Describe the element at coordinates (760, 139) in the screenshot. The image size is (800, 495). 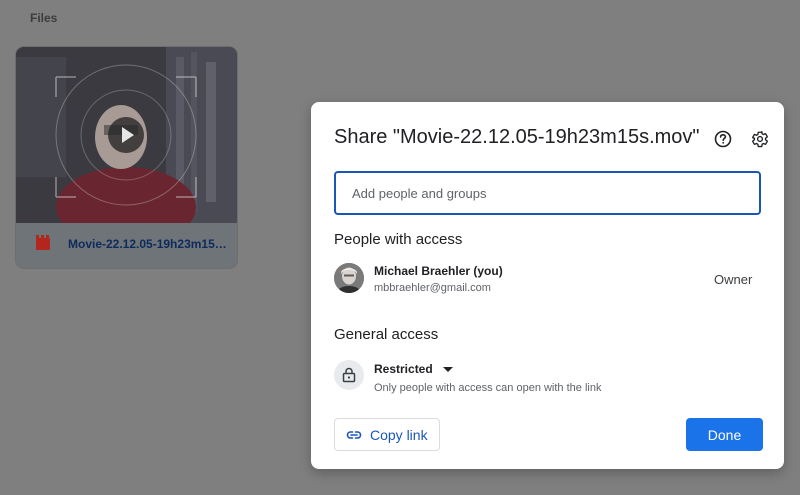
I see `gear-icon` at that location.